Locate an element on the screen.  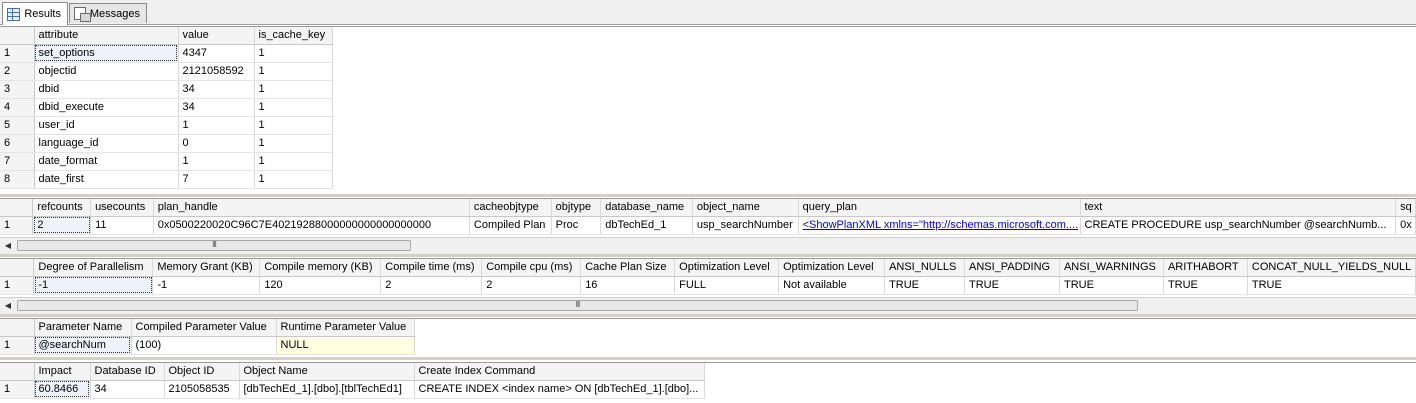
tab-messages: Messages is located at coordinates (108, 13).